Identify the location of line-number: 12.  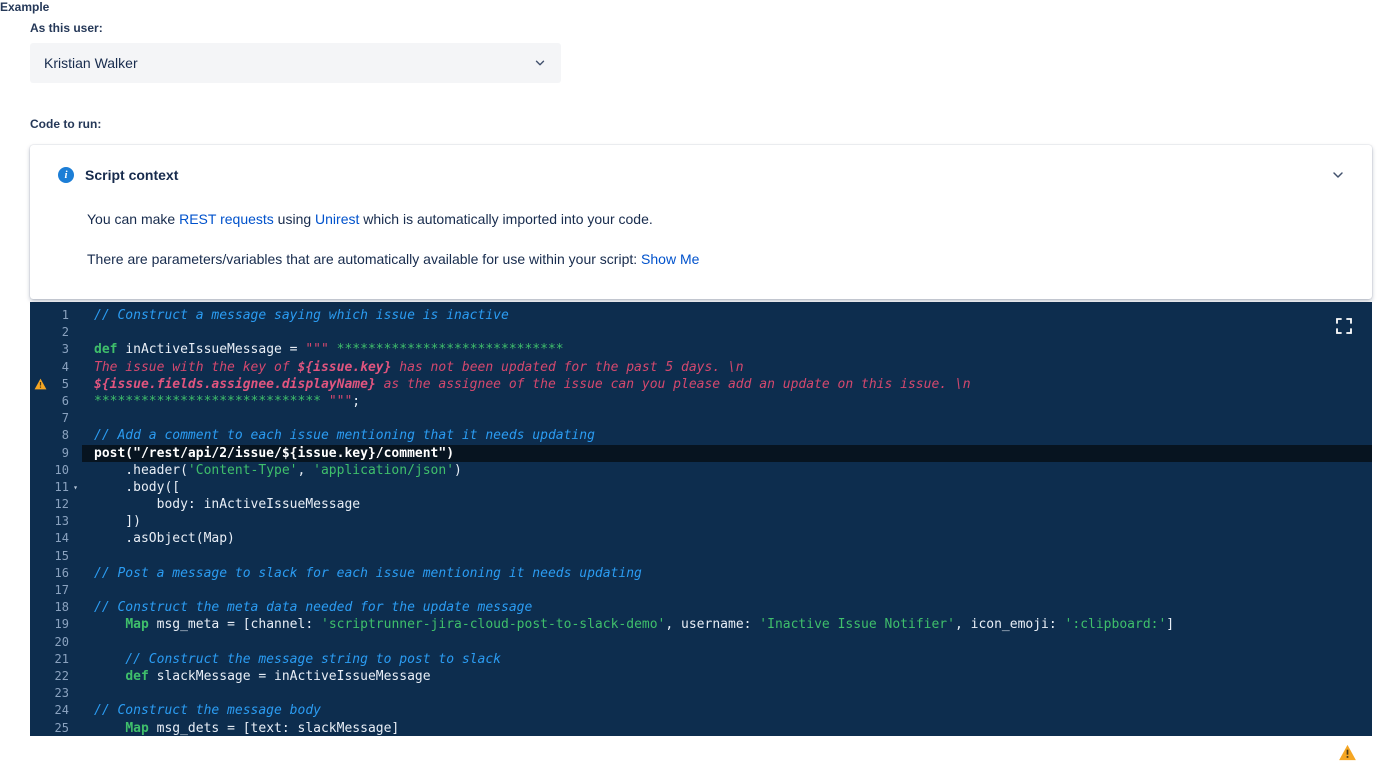
(61, 504).